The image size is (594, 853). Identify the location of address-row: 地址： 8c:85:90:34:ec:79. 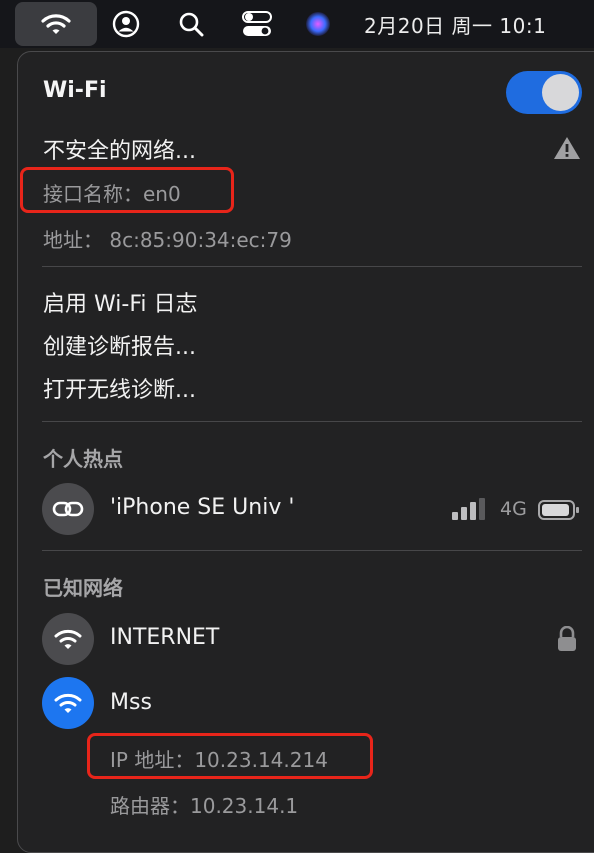
(167, 238).